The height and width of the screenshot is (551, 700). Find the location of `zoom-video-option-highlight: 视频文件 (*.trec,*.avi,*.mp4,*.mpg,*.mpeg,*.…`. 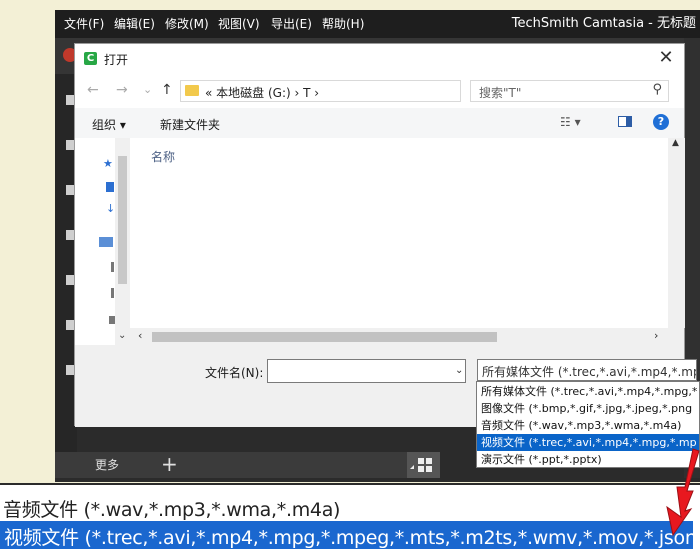

zoom-video-option-highlight: 视频文件 (*.trec,*.avi,*.mp4,*.mpg,*.mpeg,*.… is located at coordinates (350, 535).